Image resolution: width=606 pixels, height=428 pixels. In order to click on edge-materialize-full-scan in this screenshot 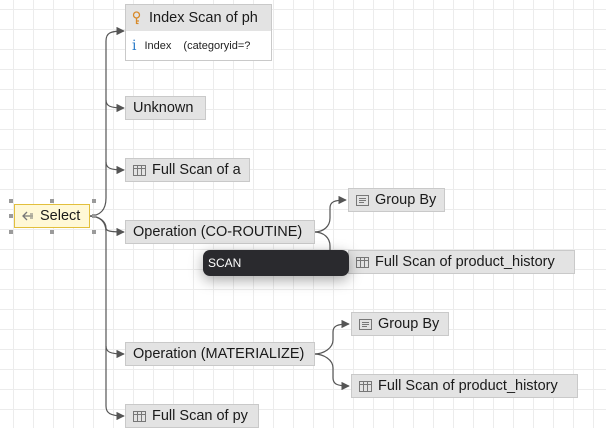, I will do `click(331, 372)`.